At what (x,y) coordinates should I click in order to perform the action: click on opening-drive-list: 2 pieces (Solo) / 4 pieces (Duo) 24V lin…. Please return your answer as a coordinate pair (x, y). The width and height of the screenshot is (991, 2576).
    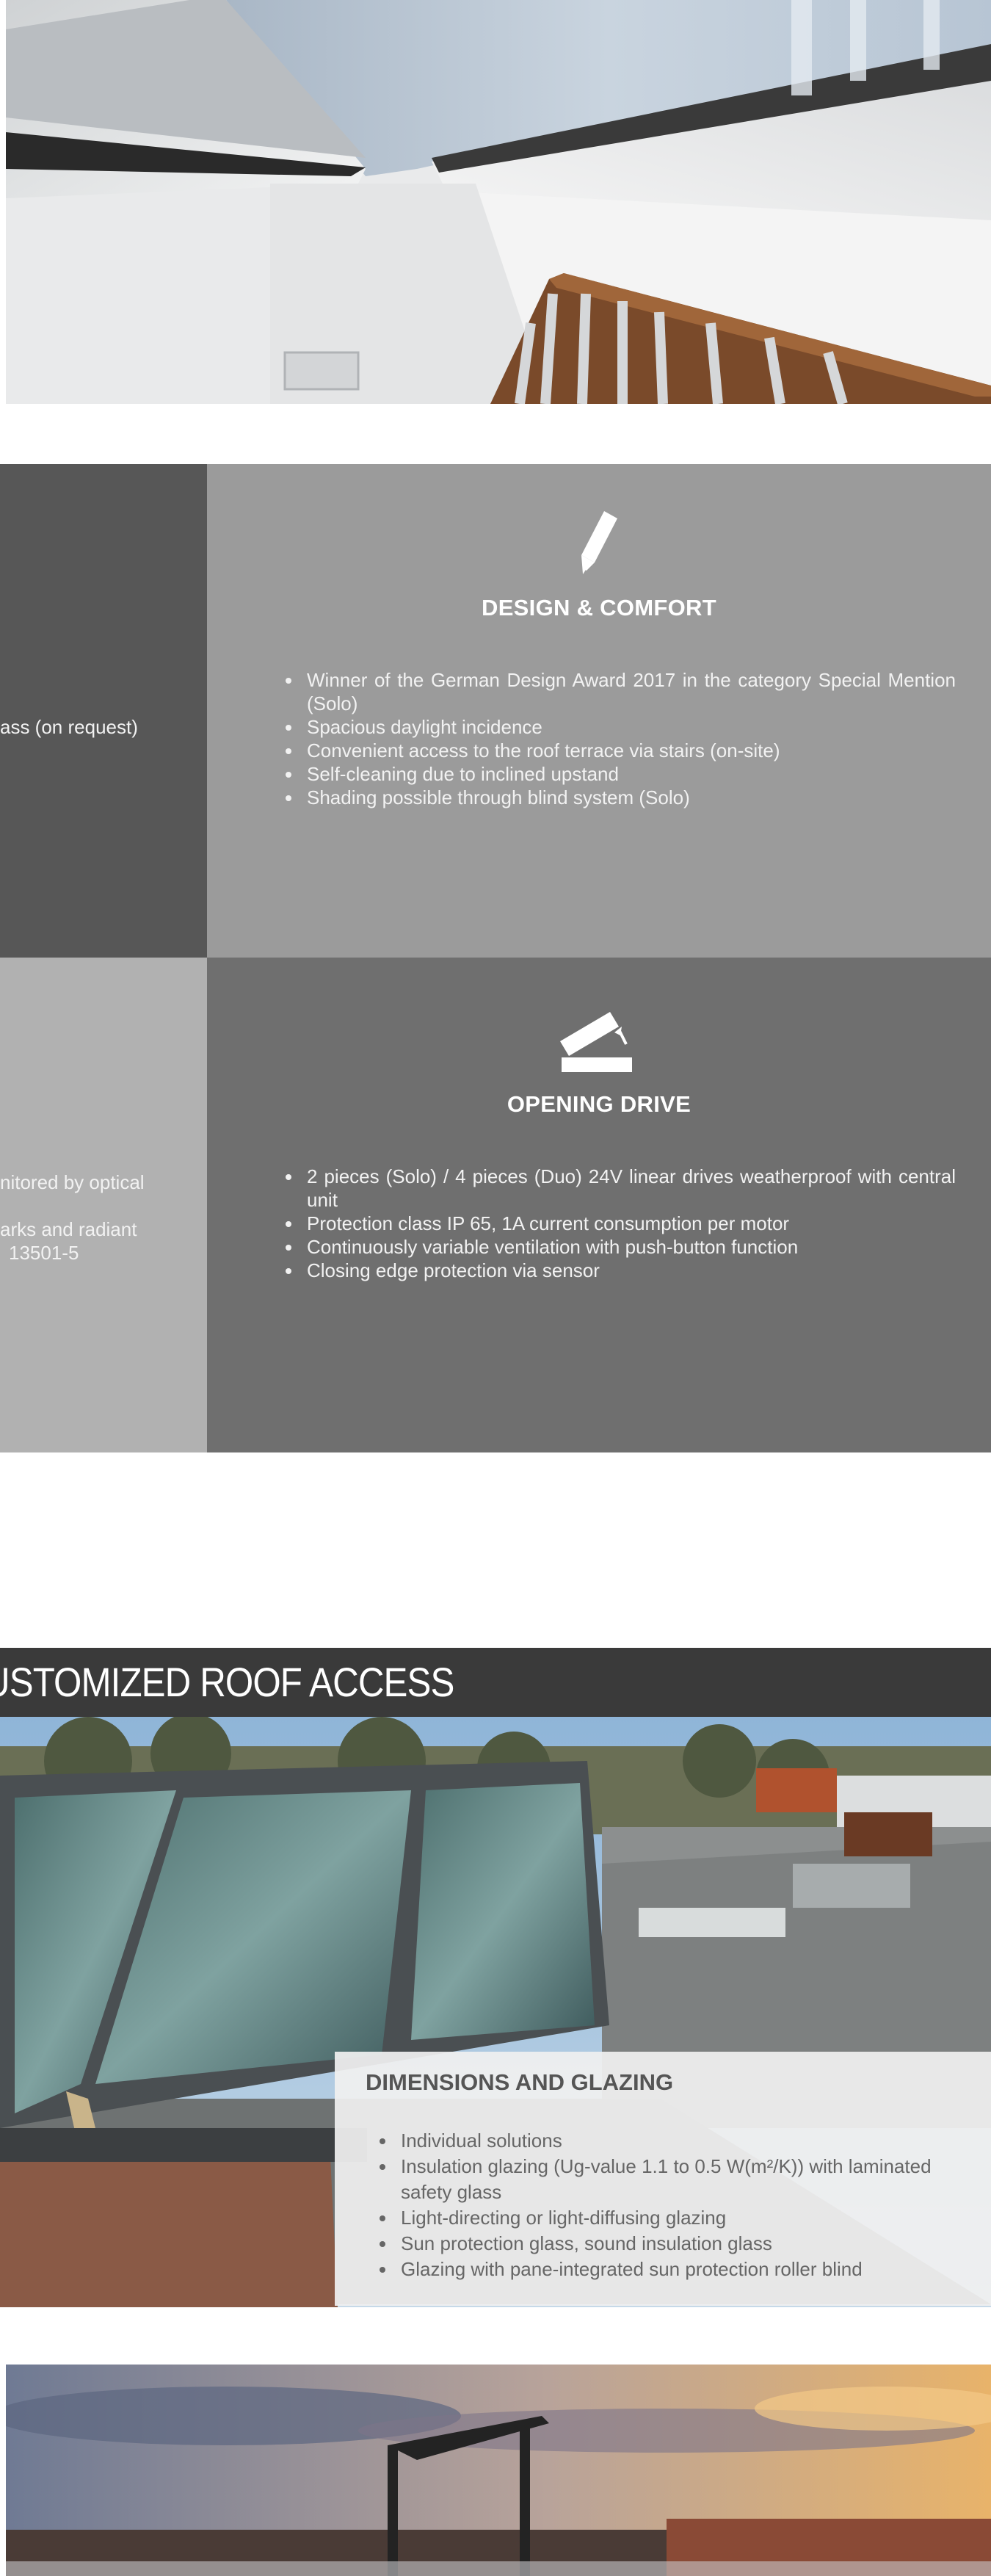
    Looking at the image, I should click on (614, 1223).